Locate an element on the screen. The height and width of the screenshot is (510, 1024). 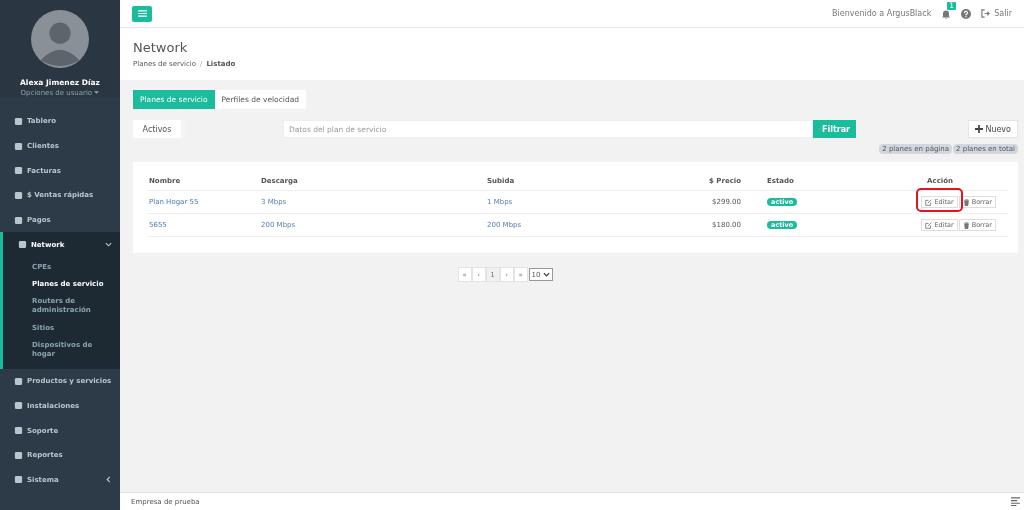
chevron-down-icon is located at coordinates (547, 274).